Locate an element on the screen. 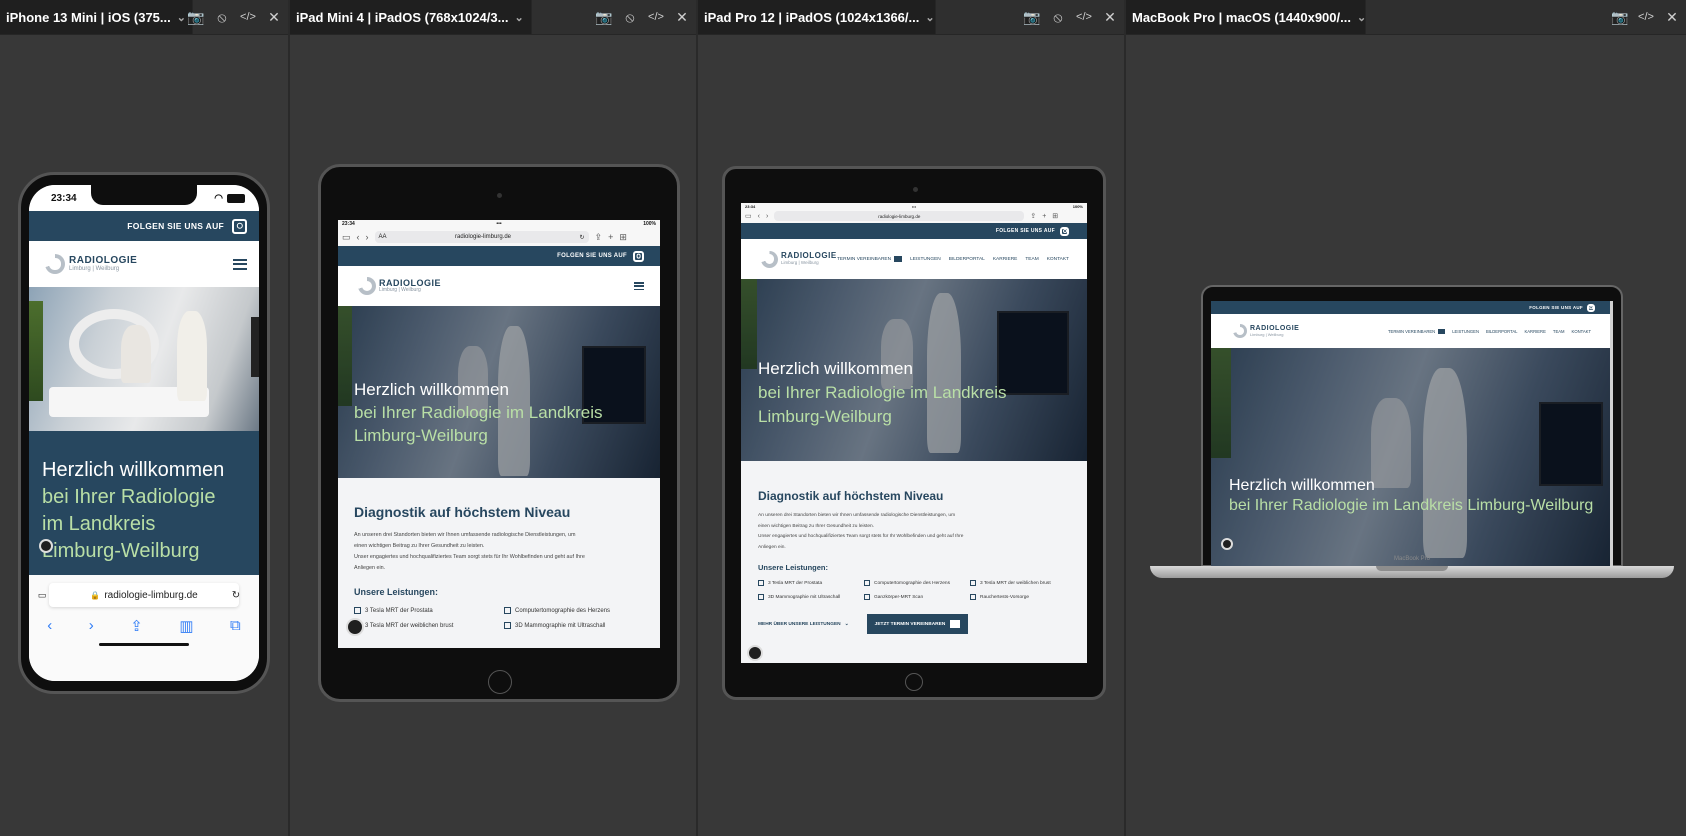 This screenshot has width=1686, height=836. tabs-icon: ⧉ is located at coordinates (235, 626).